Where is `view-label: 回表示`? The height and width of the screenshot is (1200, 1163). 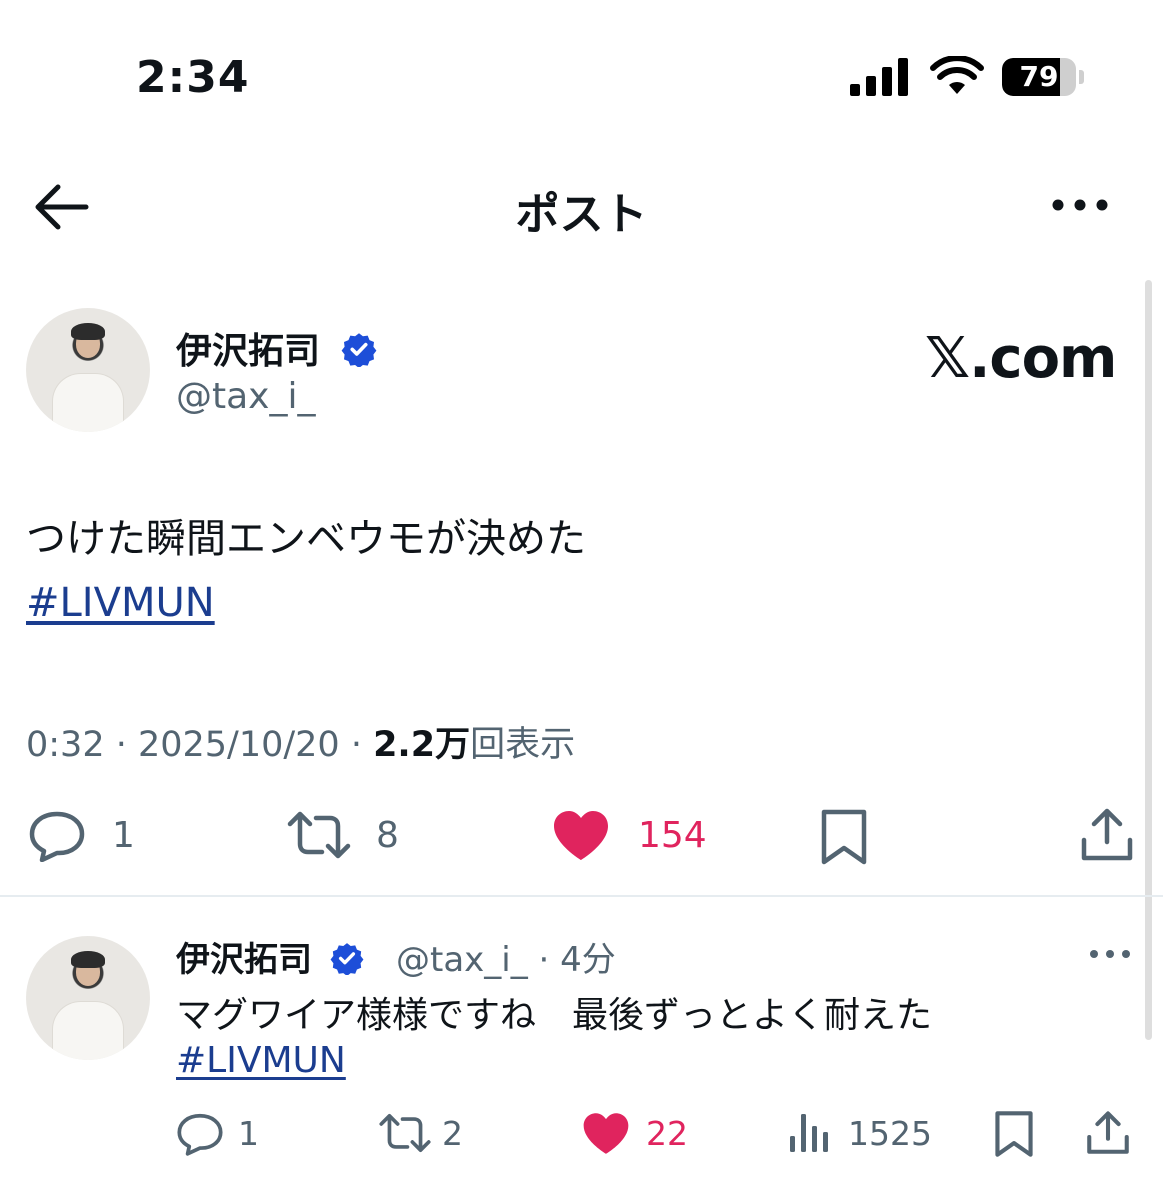
view-label: 回表示 is located at coordinates (523, 745).